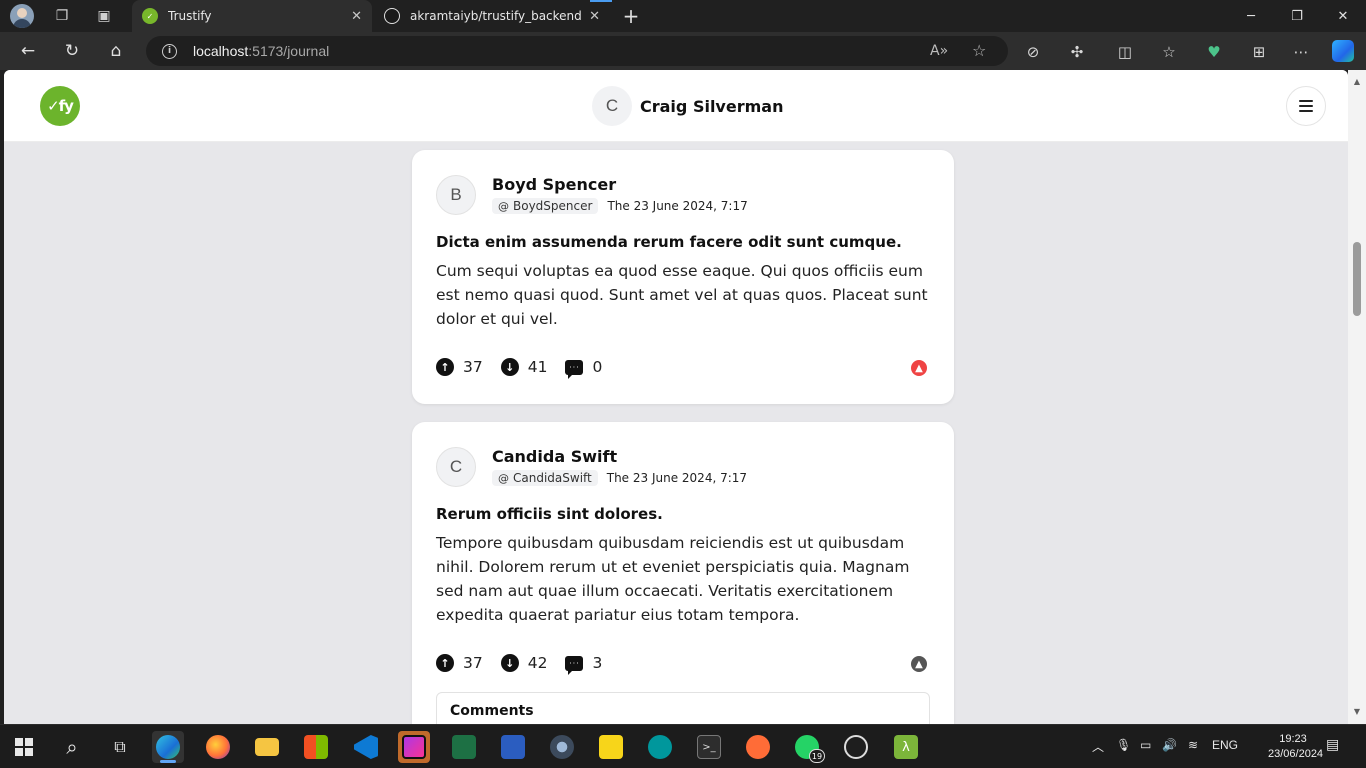 This screenshot has height=768, width=1366. I want to click on post-author: Candida Swift, so click(554, 456).